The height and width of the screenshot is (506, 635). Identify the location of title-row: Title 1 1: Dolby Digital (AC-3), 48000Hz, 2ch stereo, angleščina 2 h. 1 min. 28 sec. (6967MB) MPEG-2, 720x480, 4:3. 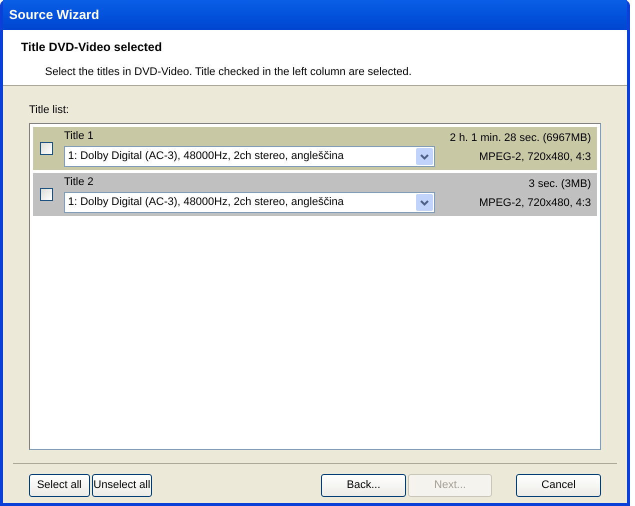
(315, 148).